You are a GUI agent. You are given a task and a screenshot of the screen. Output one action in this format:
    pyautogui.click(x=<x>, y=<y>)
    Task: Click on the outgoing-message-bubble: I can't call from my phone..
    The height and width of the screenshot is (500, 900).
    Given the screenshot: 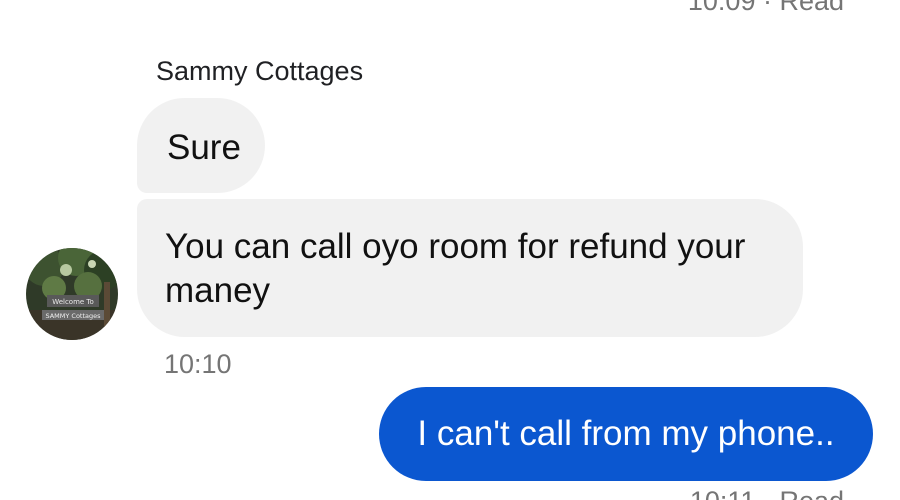 What is the action you would take?
    pyautogui.click(x=626, y=434)
    